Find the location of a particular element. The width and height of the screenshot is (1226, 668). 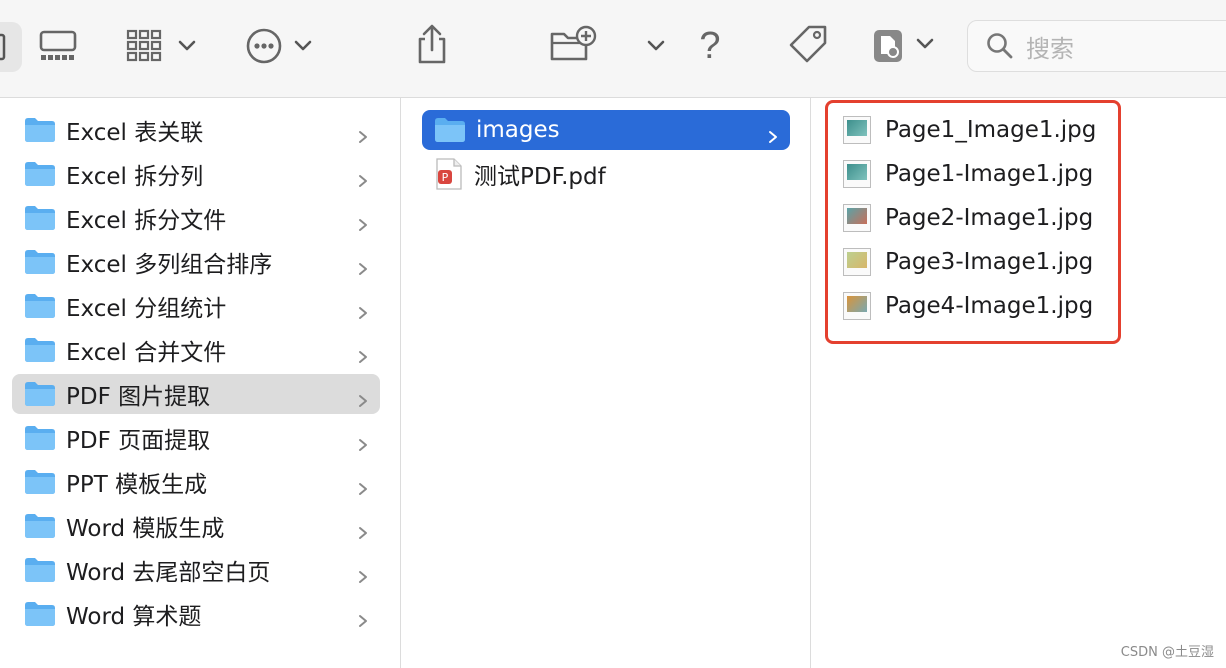

folder-row: Excel 分组统计 is located at coordinates (196, 306).